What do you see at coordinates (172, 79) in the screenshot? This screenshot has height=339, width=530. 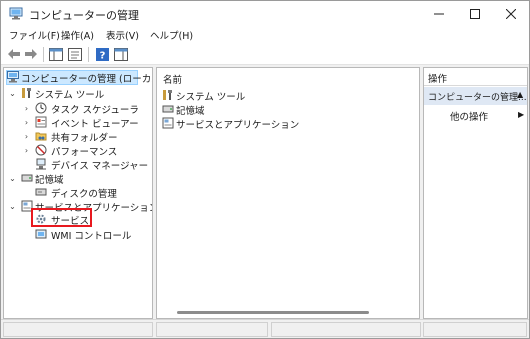 I see `column-header-name: 名前` at bounding box center [172, 79].